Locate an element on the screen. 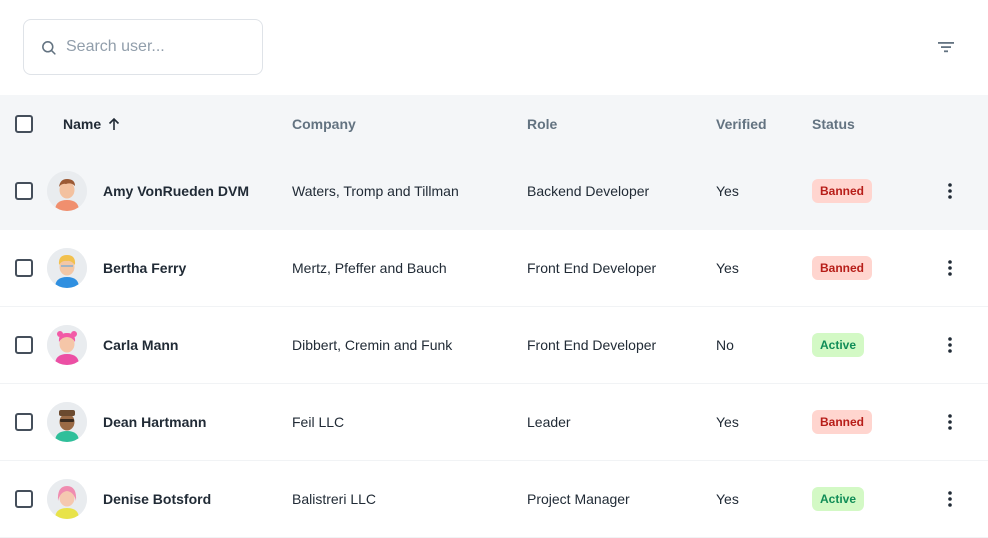  user-role: Backend Developer is located at coordinates (588, 191).